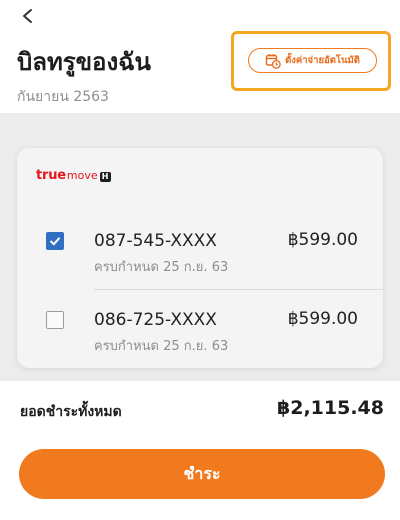 This screenshot has width=400, height=520. I want to click on autopay-highlight: ตั้งค่าจ่ายอัตโนมัติ, so click(311, 61).